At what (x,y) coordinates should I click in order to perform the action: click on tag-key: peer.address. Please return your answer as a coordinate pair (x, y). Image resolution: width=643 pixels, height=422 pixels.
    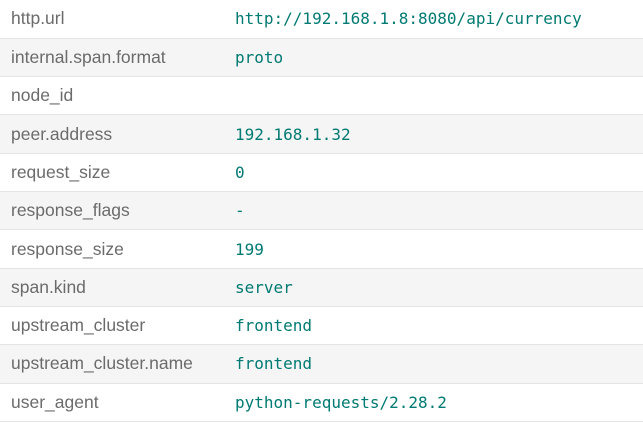
    Looking at the image, I should click on (62, 133).